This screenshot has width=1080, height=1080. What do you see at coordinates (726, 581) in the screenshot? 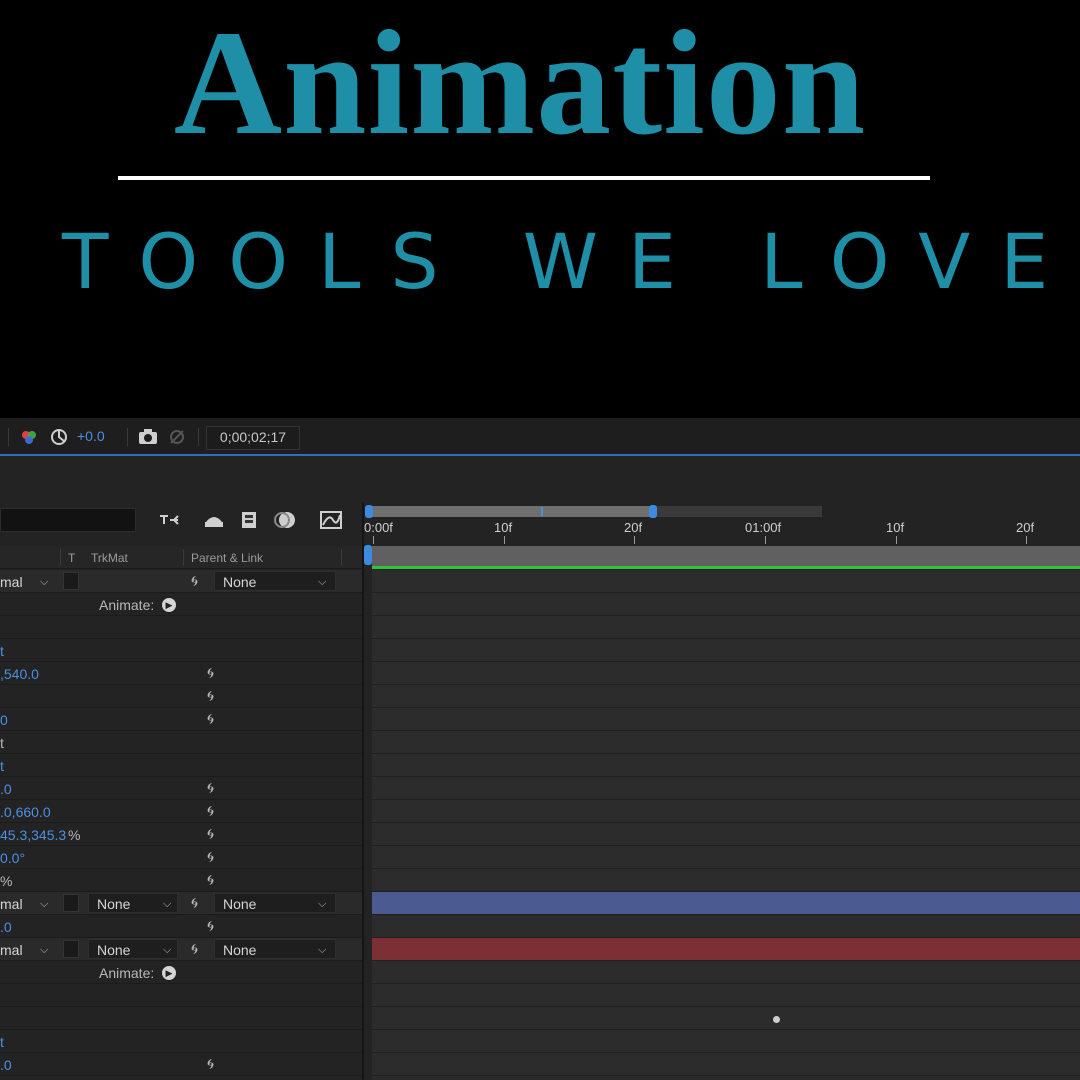
I see `layer-track` at bounding box center [726, 581].